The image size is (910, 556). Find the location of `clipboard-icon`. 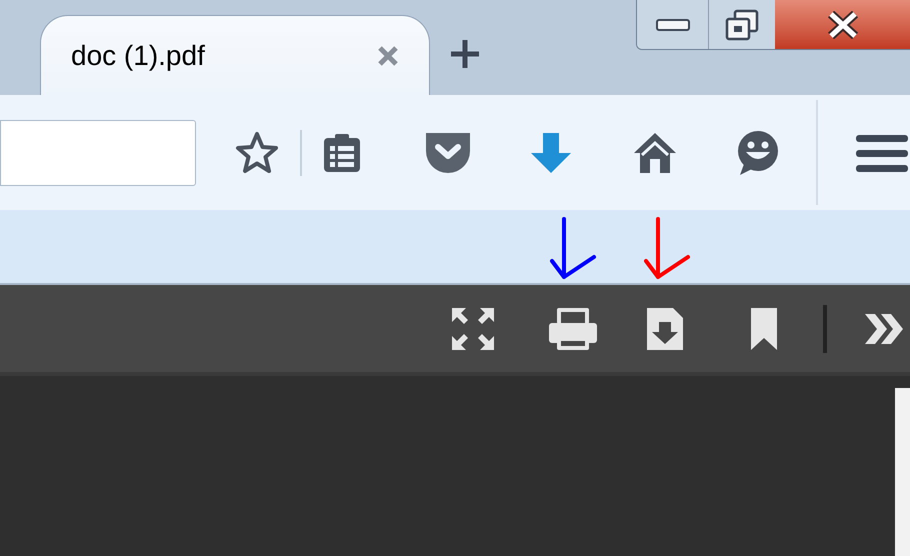

clipboard-icon is located at coordinates (342, 152).